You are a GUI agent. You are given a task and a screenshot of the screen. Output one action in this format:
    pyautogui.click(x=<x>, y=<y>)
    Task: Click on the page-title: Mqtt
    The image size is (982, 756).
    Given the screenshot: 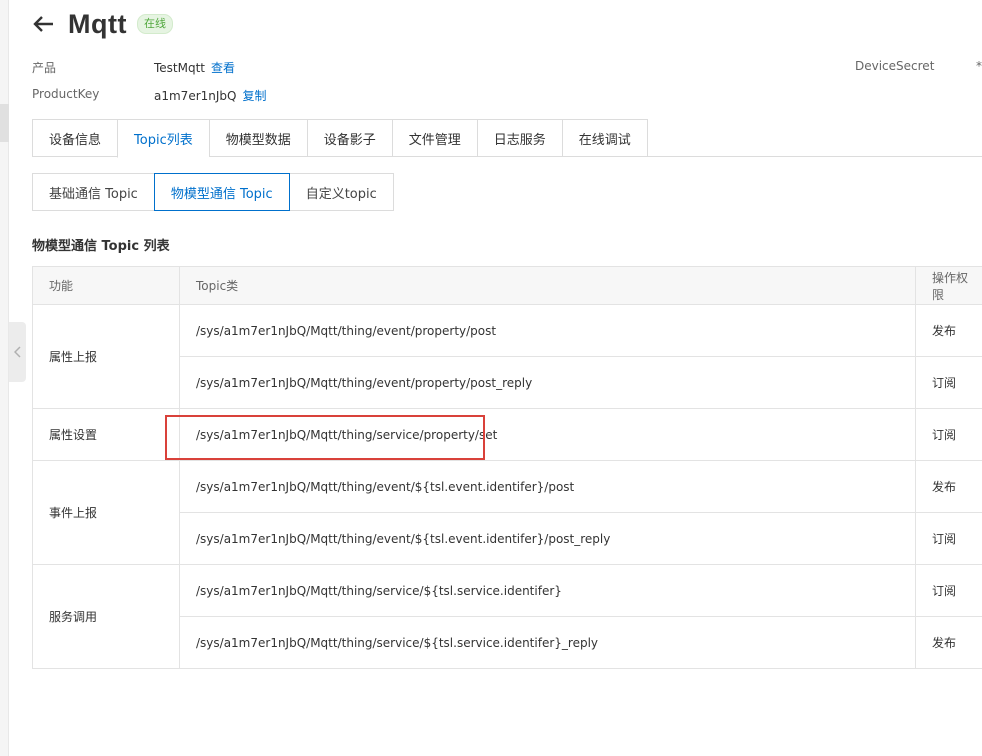 What is the action you would take?
    pyautogui.click(x=97, y=23)
    